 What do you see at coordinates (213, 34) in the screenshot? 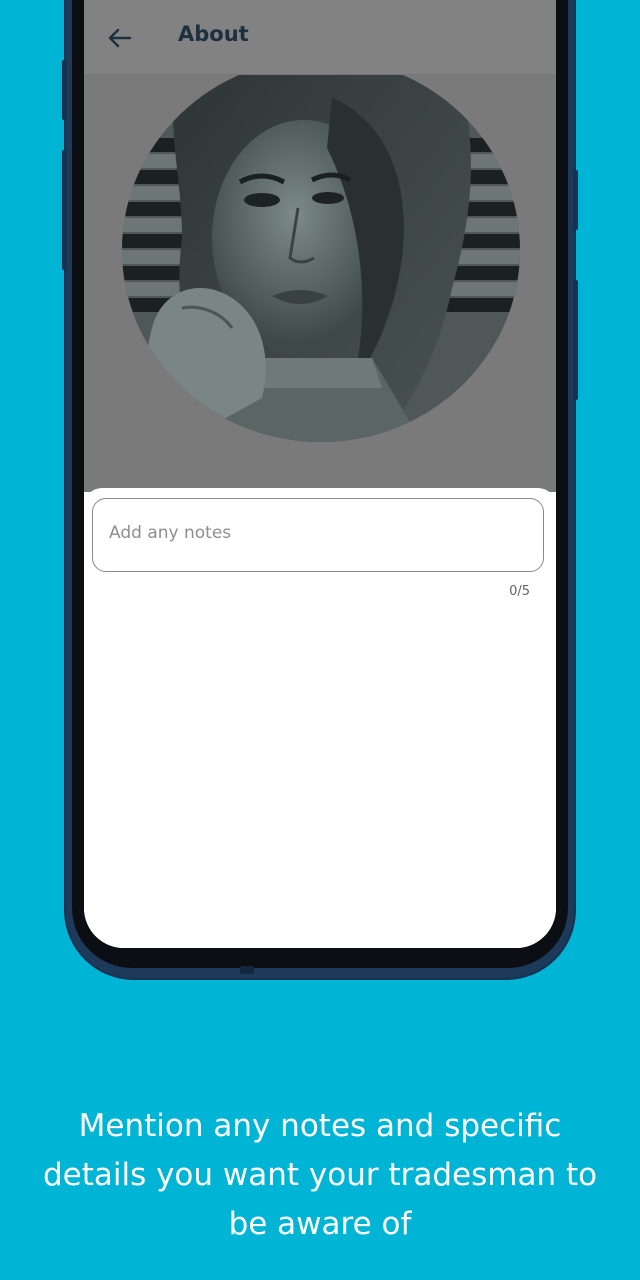
I see `page-title: About` at bounding box center [213, 34].